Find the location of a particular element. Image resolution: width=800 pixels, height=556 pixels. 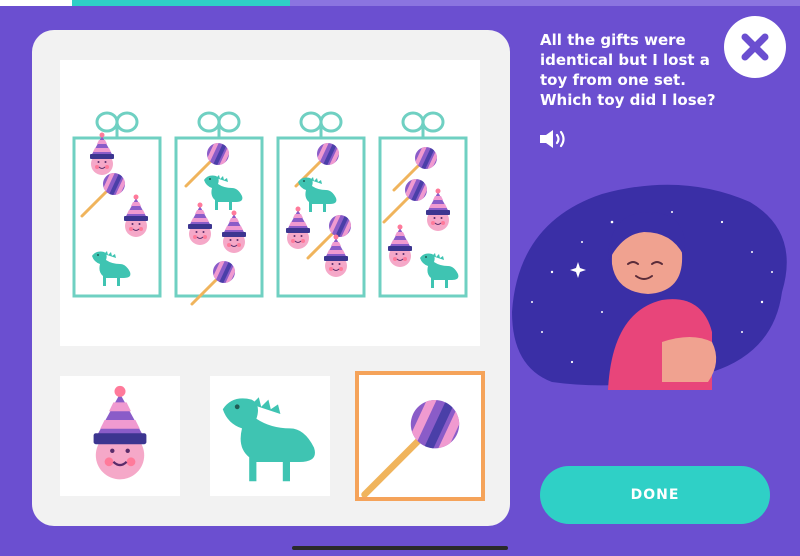

home-indicator is located at coordinates (400, 548).